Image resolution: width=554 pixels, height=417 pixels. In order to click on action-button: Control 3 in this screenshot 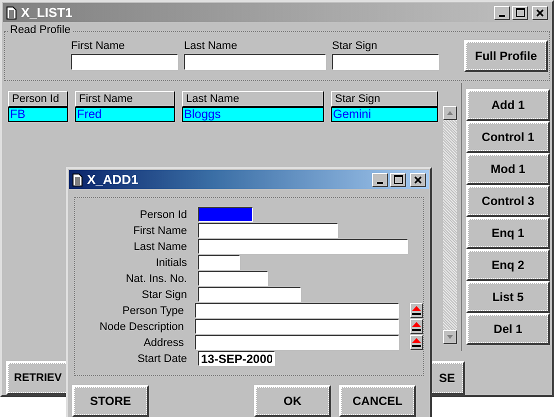, I will do `click(508, 201)`.